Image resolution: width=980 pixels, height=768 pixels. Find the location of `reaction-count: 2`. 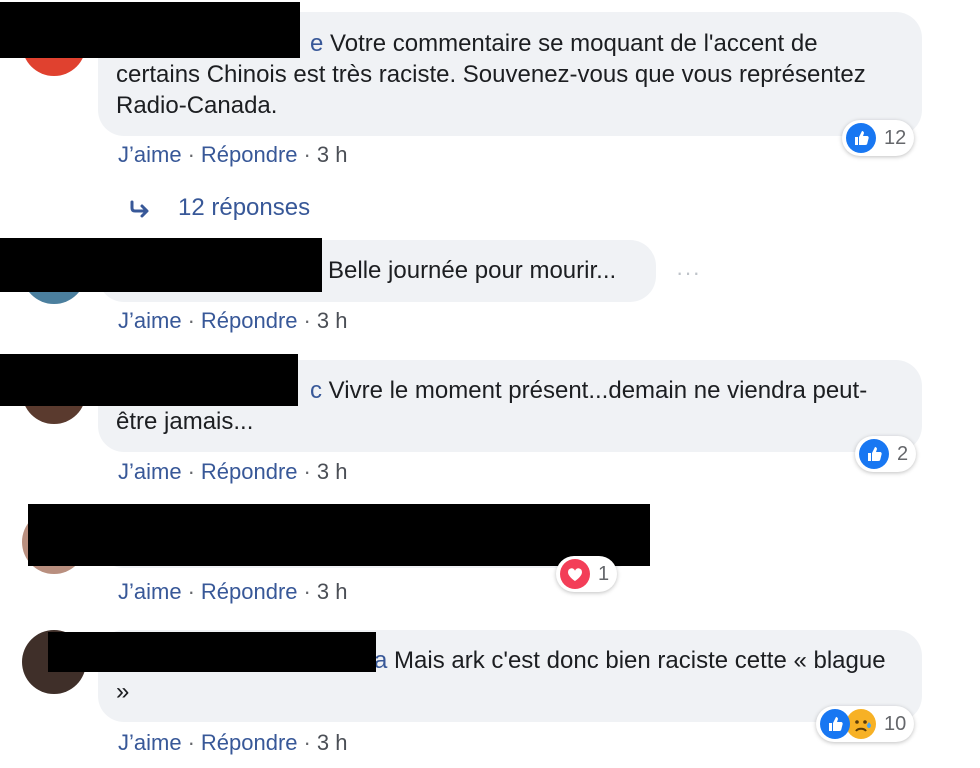

reaction-count: 2 is located at coordinates (903, 453).